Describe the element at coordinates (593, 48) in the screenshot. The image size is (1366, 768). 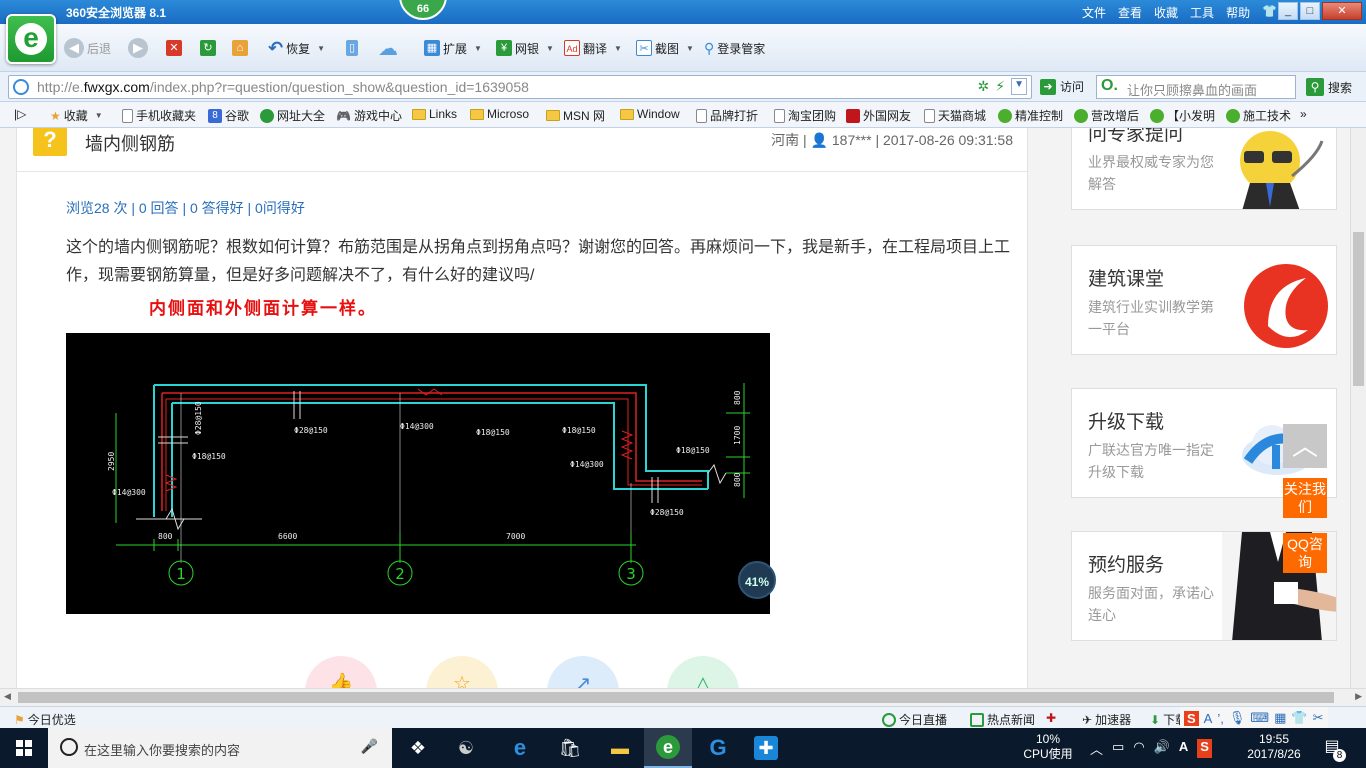
I see `translate-button: Ad 翻译 ▼` at that location.